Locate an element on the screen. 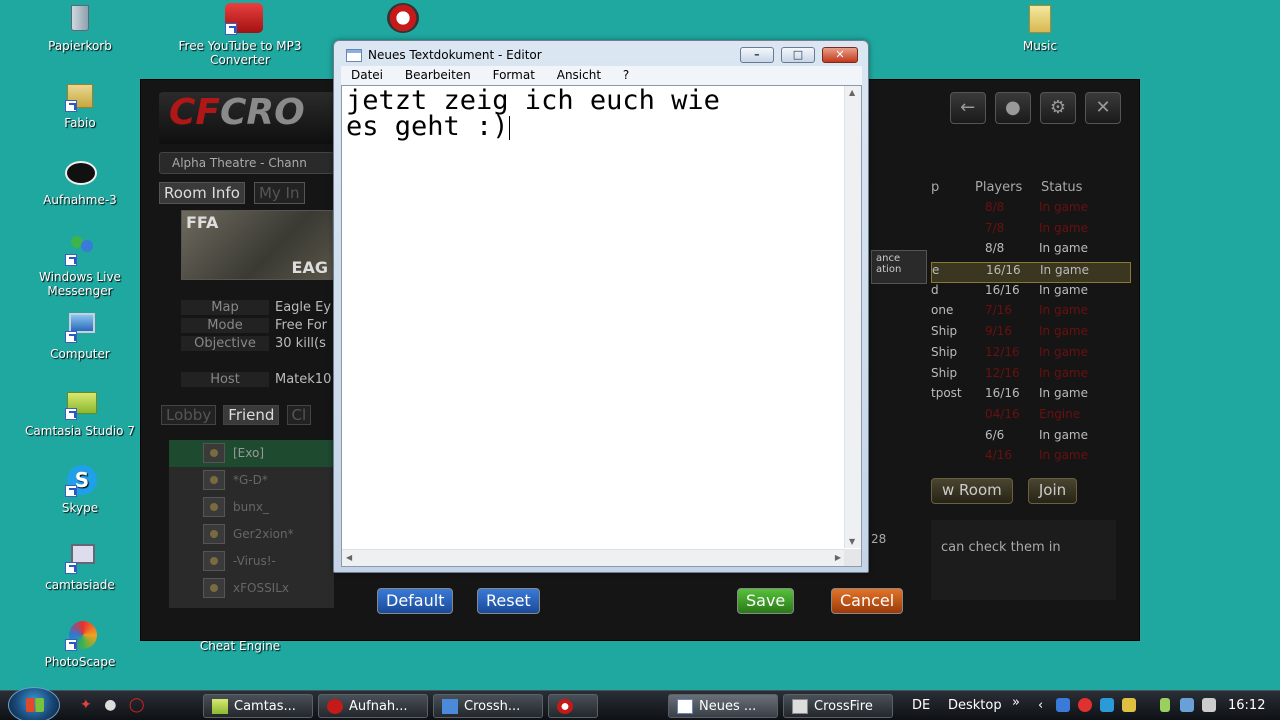  text-content: jetzt zeig ich euch wie es geht :) is located at coordinates (533, 113).